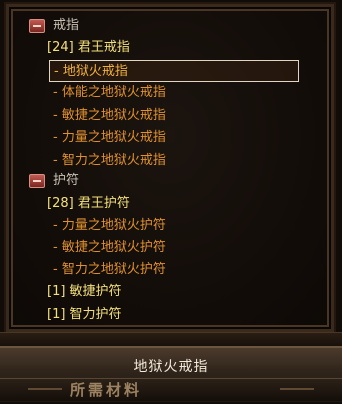  I want to click on panel-frame-bottom, so click(171, 339).